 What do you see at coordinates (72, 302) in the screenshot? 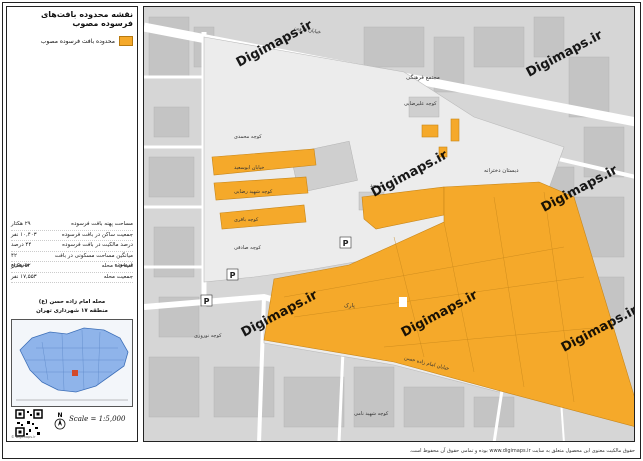
I see `neighborhood-name: محله امام زاده حسن (ع)` at bounding box center [72, 302].